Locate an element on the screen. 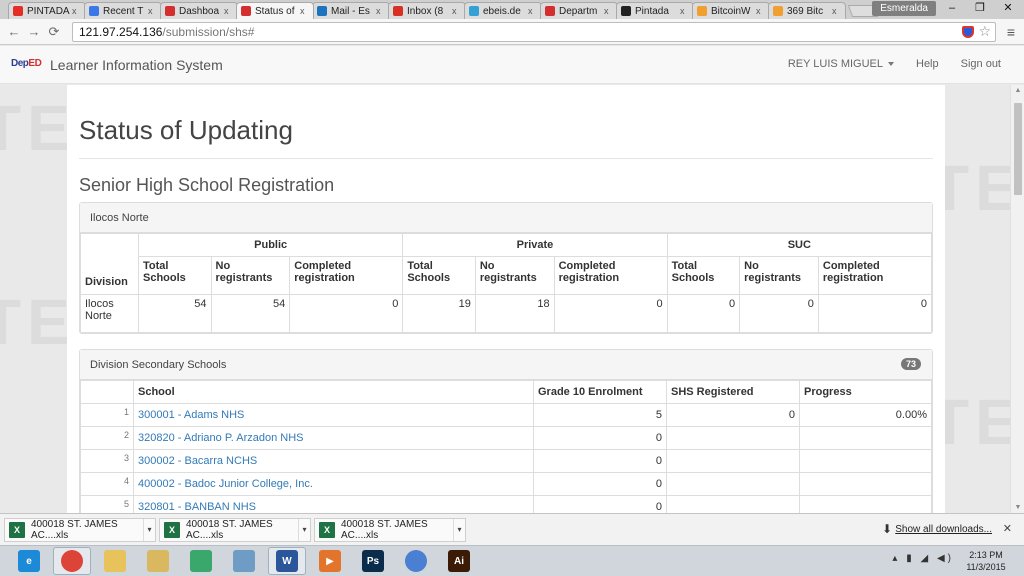  browser-tab: Pintada x is located at coordinates (655, 10).